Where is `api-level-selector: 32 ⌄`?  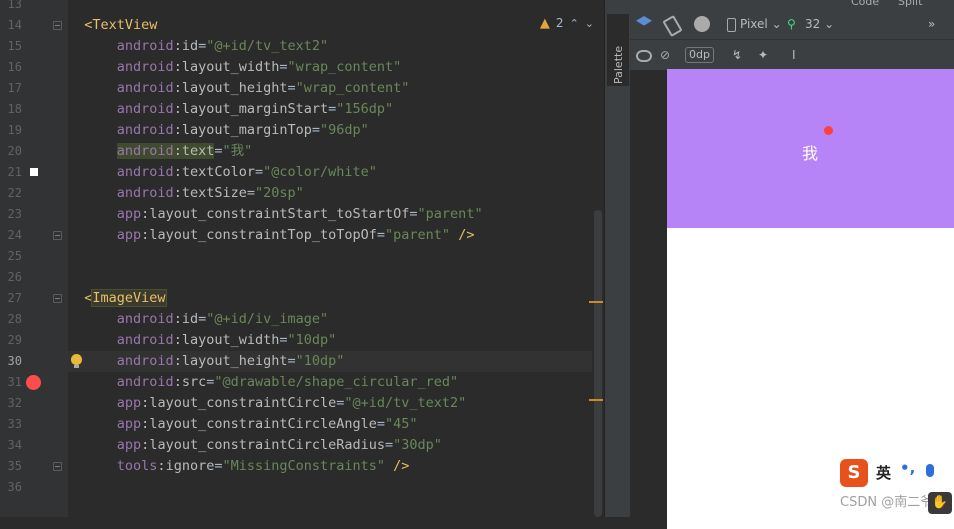
api-level-selector: 32 ⌄ is located at coordinates (819, 24).